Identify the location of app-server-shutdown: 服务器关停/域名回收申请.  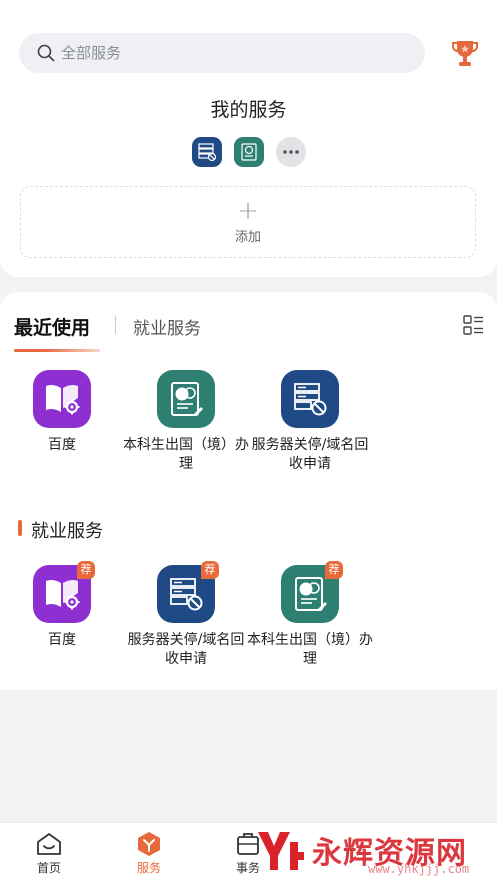
(310, 422).